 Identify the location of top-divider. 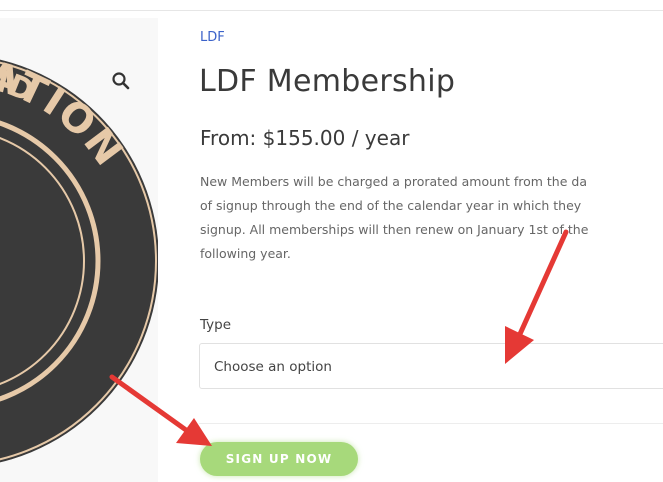
(331, 10).